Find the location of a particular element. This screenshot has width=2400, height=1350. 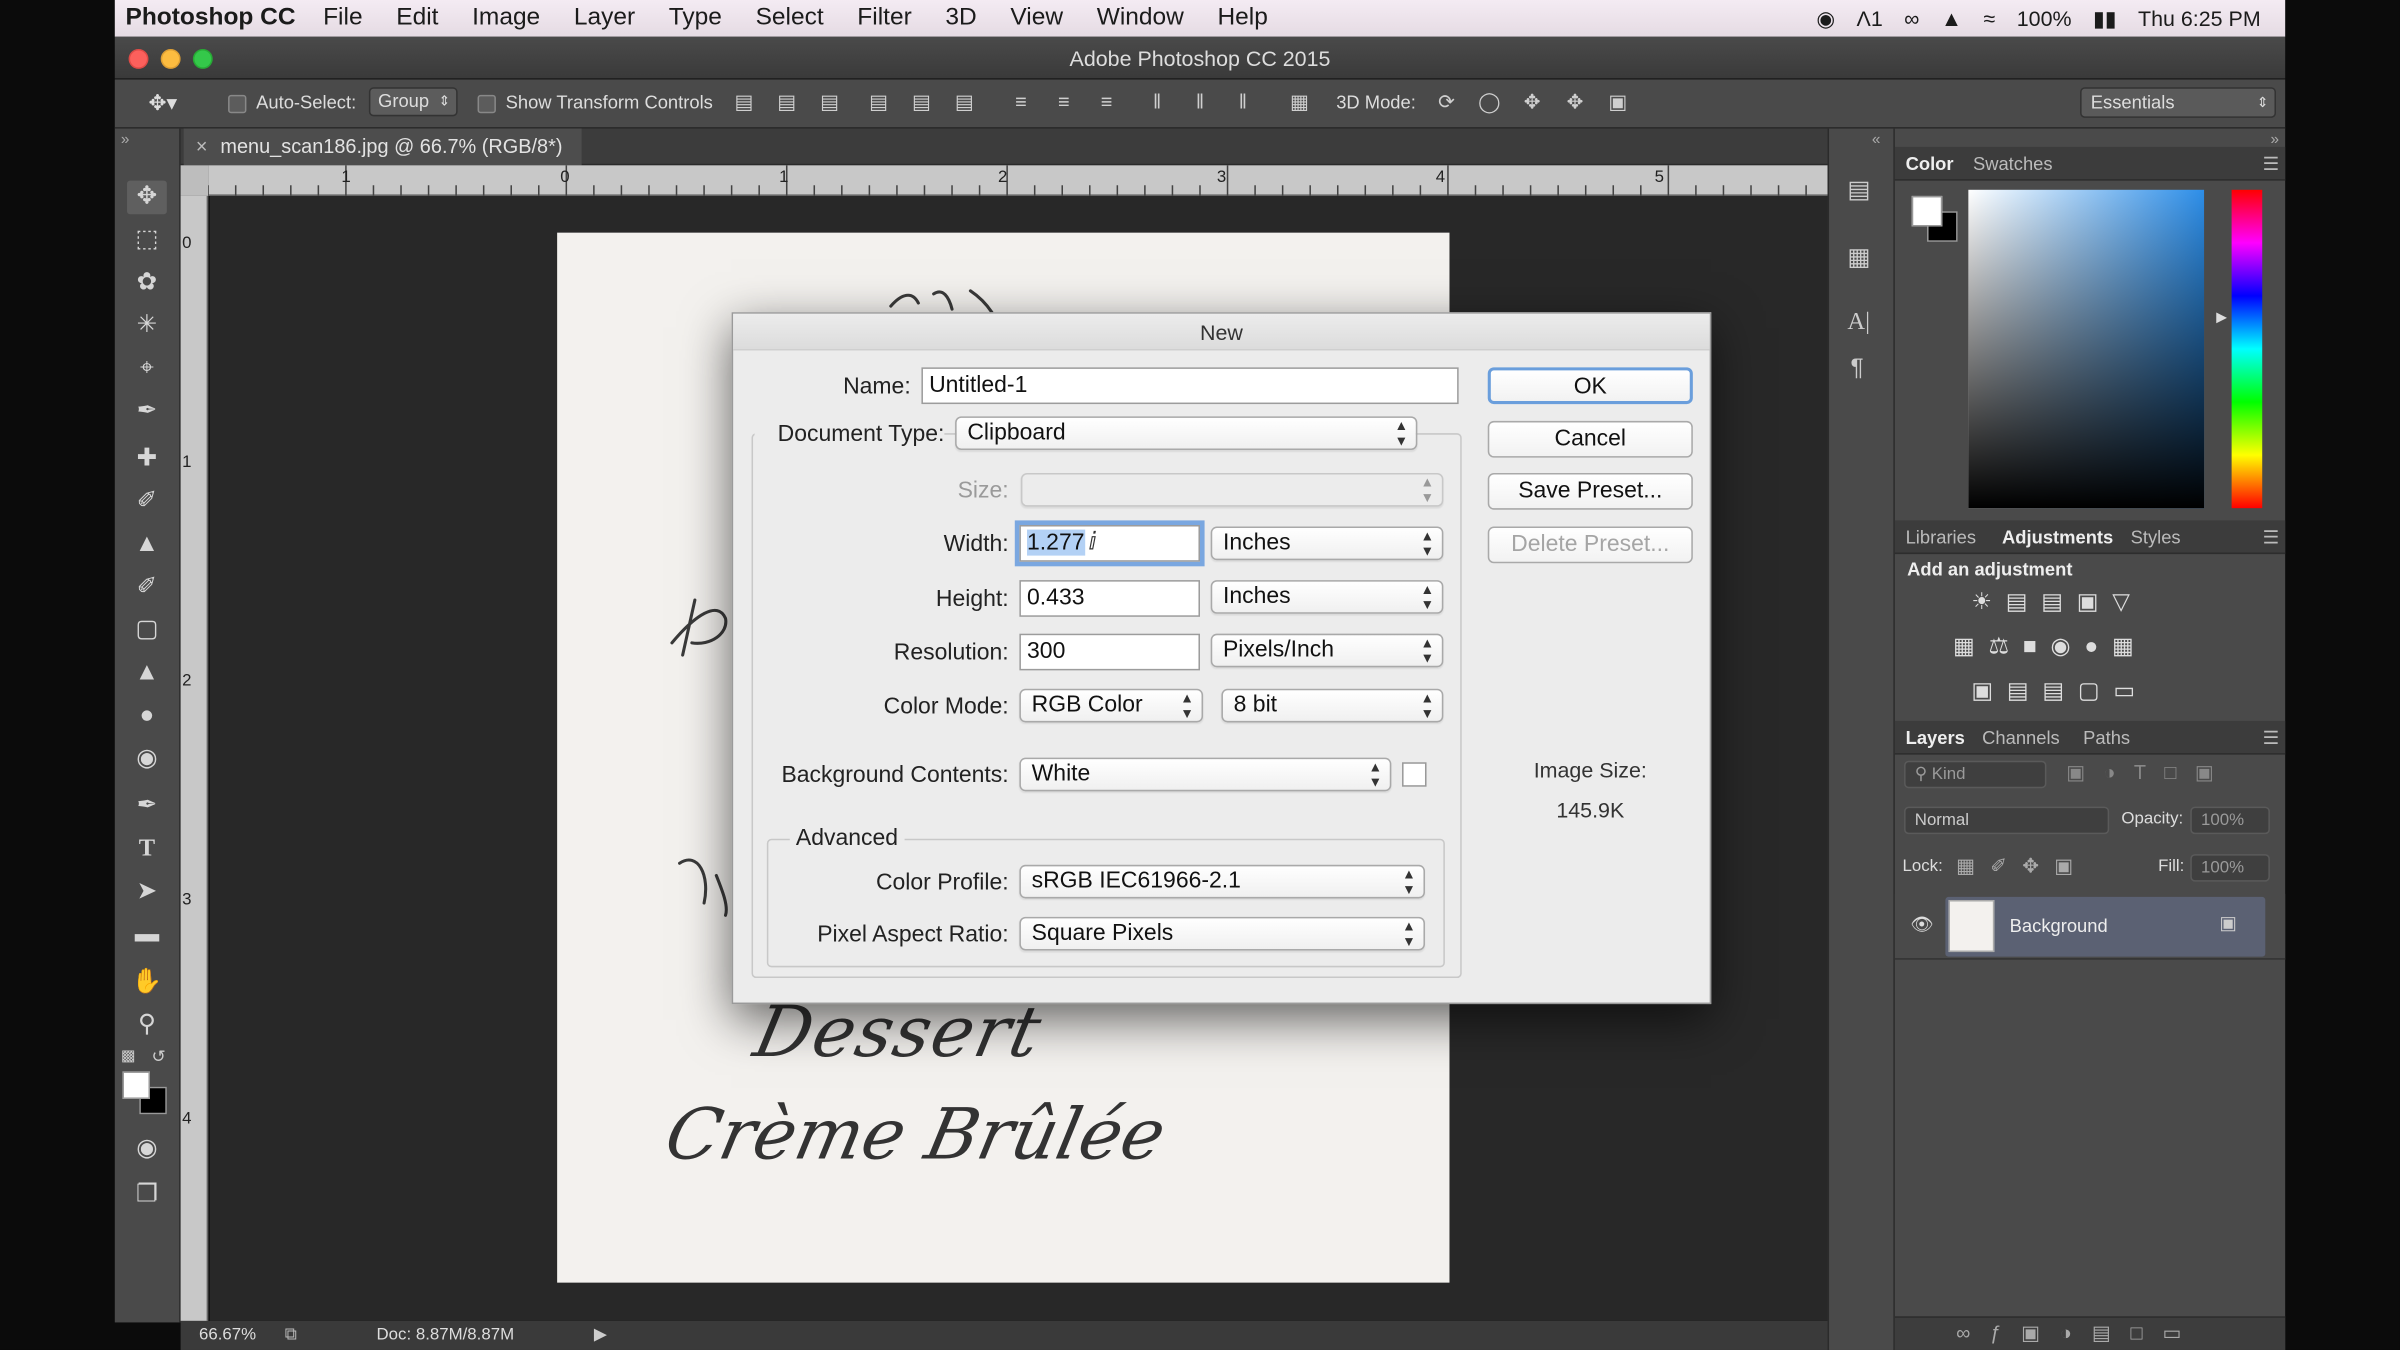

character-panel-icon: A| is located at coordinates (1858, 323).